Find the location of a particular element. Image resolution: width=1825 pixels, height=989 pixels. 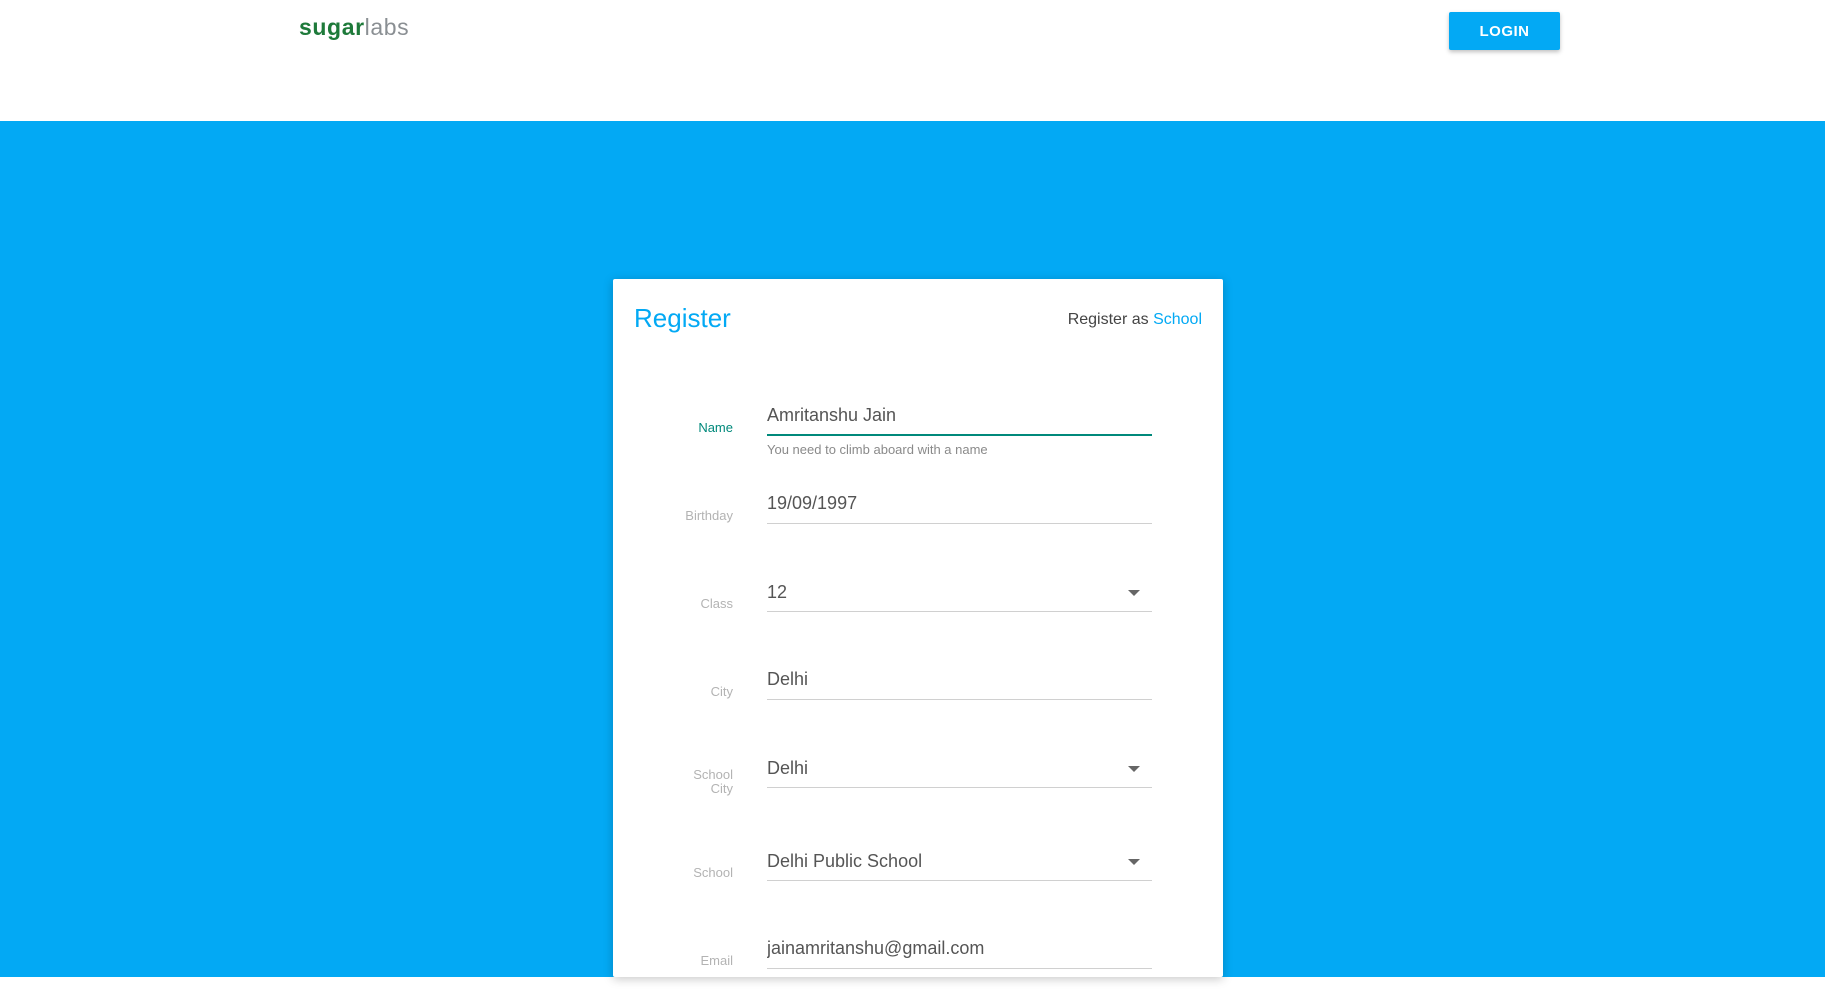

register-title: Register is located at coordinates (682, 318).